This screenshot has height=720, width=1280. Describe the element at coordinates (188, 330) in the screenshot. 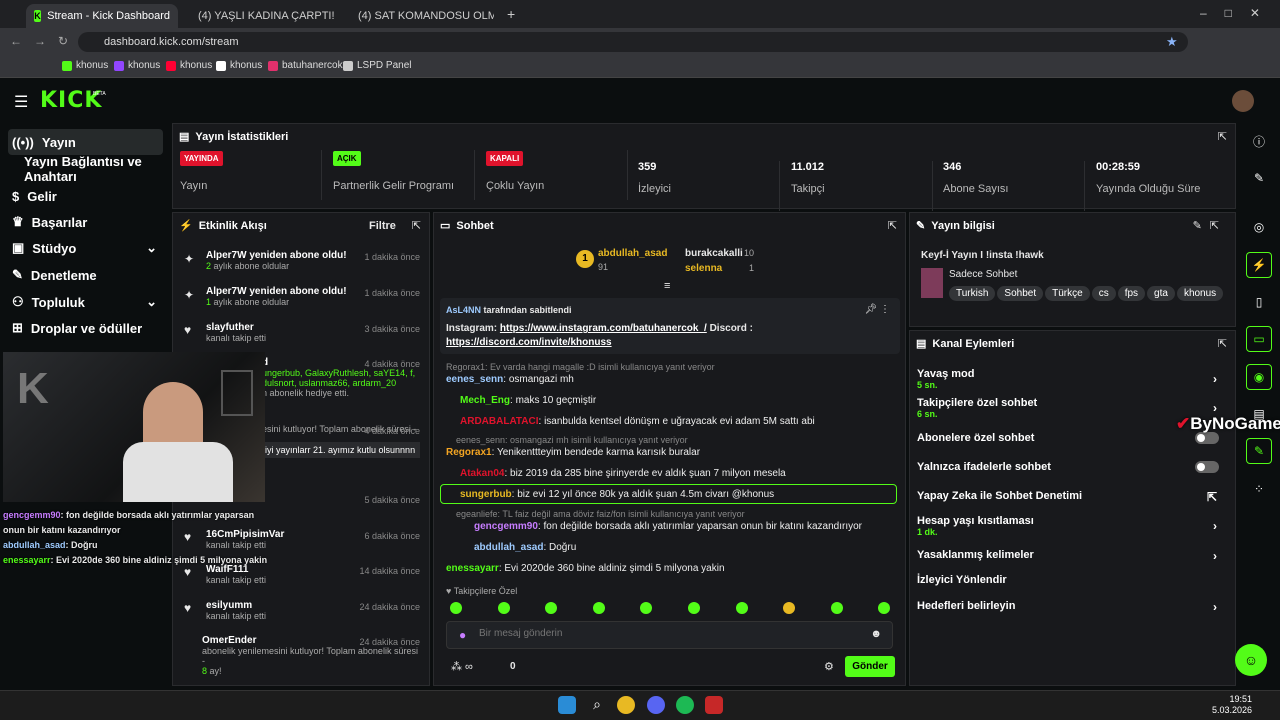

I see `heart-icon: ♥` at that location.